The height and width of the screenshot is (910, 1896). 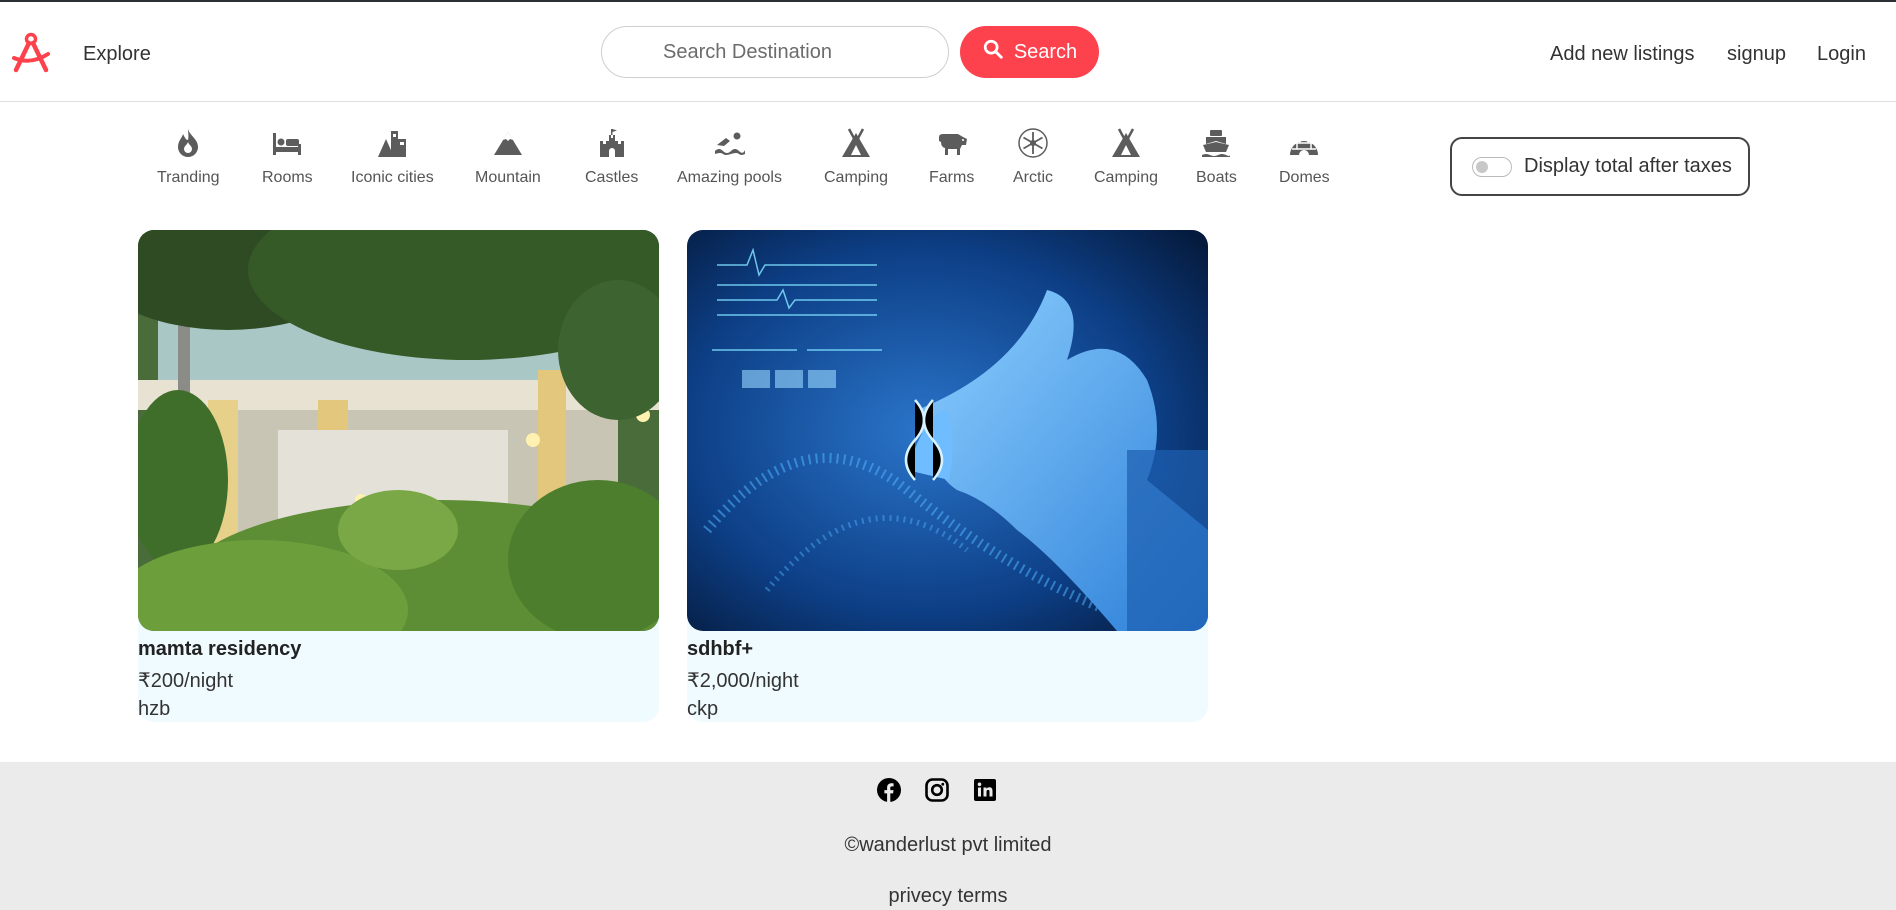 What do you see at coordinates (1033, 177) in the screenshot?
I see `filter-label: Arctic` at bounding box center [1033, 177].